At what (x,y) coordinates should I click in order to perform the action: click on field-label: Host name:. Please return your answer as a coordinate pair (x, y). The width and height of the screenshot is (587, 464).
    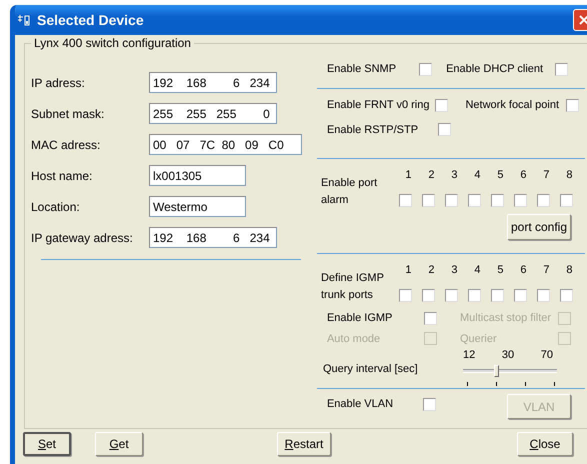
    Looking at the image, I should click on (62, 176).